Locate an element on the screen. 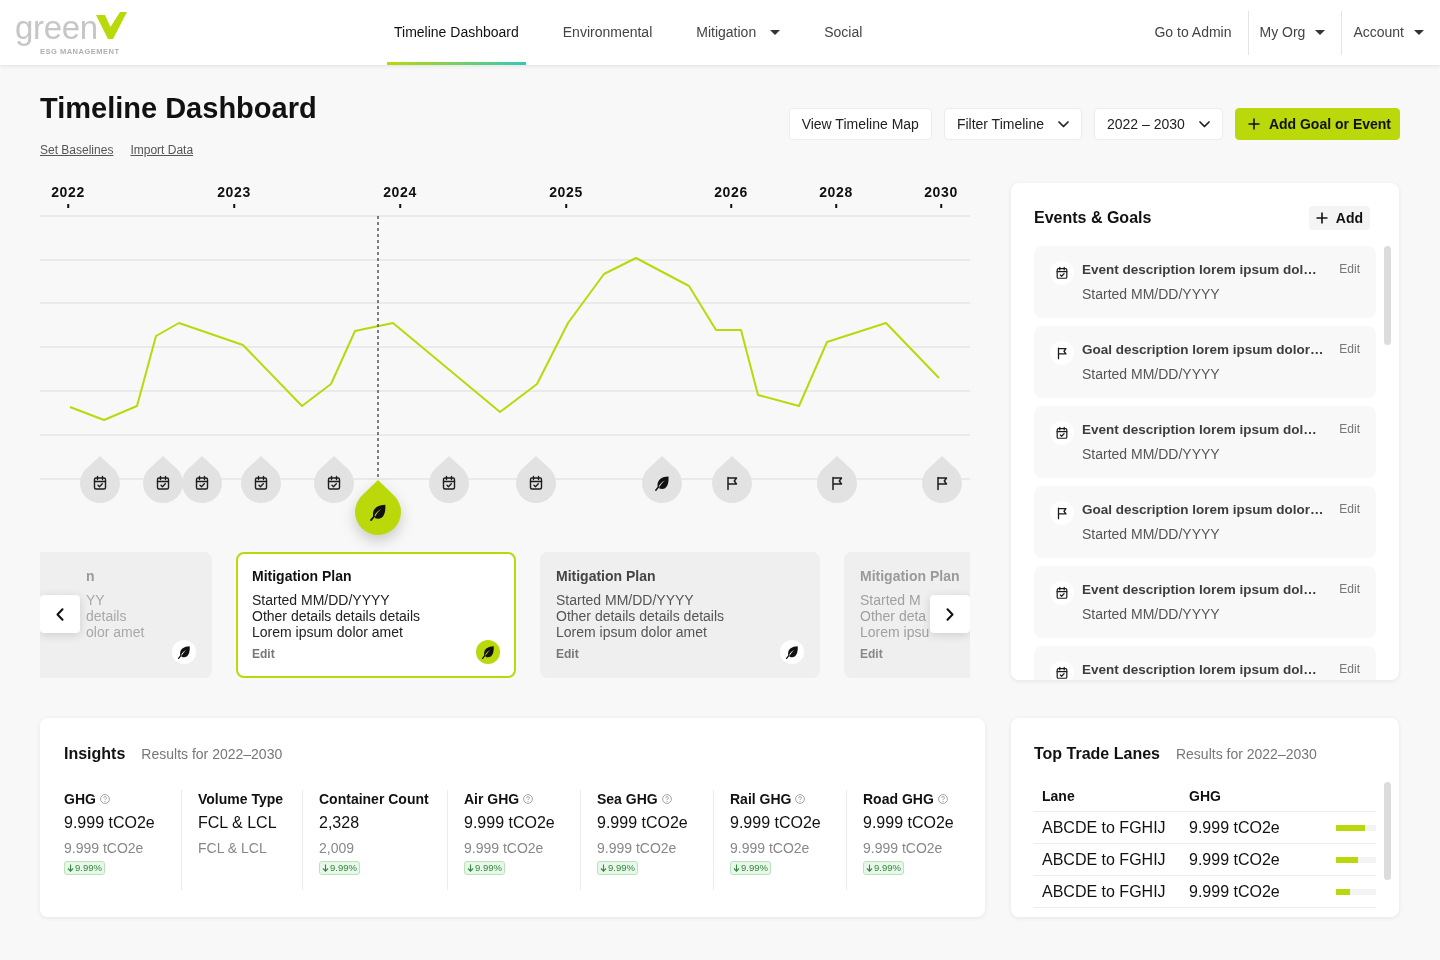 The height and width of the screenshot is (960, 1440). next-button is located at coordinates (950, 614).